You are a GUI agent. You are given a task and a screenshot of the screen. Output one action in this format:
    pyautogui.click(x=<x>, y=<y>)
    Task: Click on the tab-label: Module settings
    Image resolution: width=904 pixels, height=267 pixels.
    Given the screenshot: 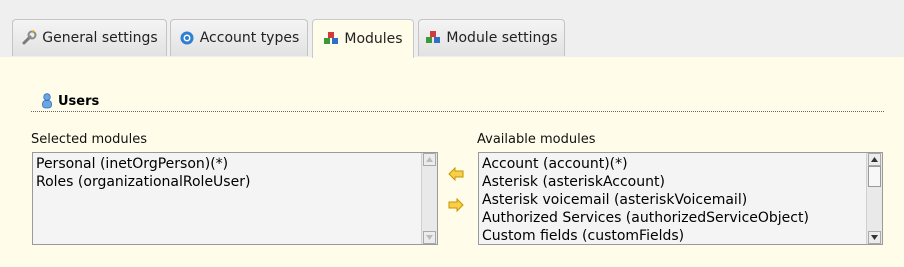 What is the action you would take?
    pyautogui.click(x=502, y=38)
    